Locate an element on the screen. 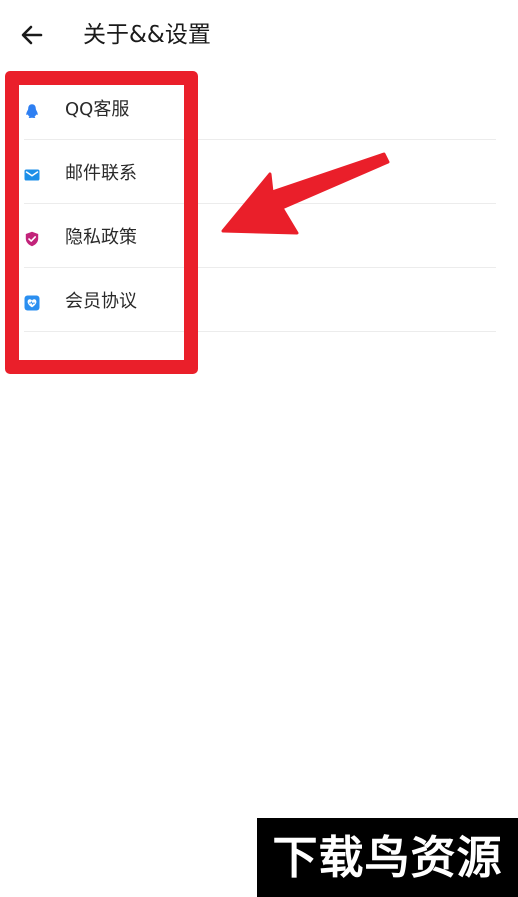 The image size is (518, 897). watermark-text: 下载鸟资源 is located at coordinates (387, 857).